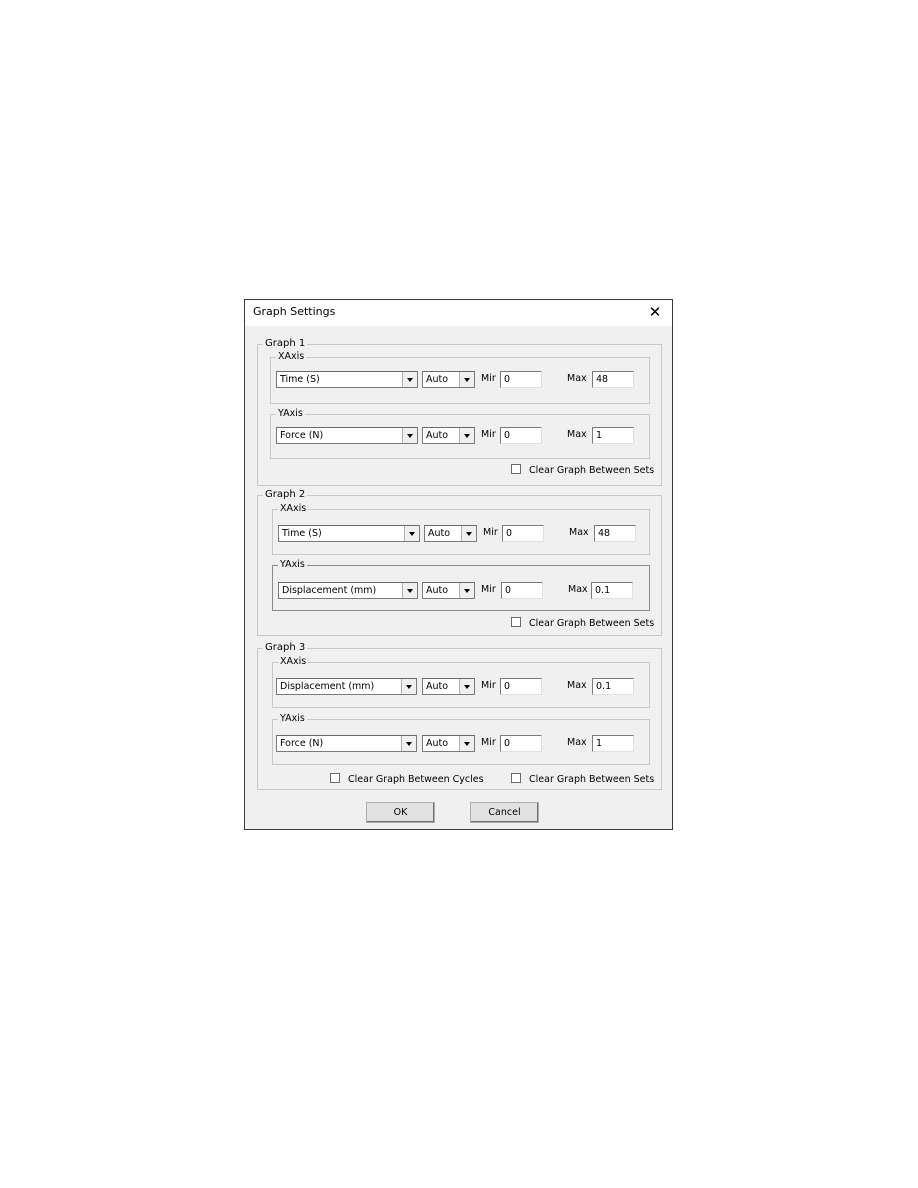 The width and height of the screenshot is (918, 1188). I want to click on graph-3-label: Graph 3, so click(285, 648).